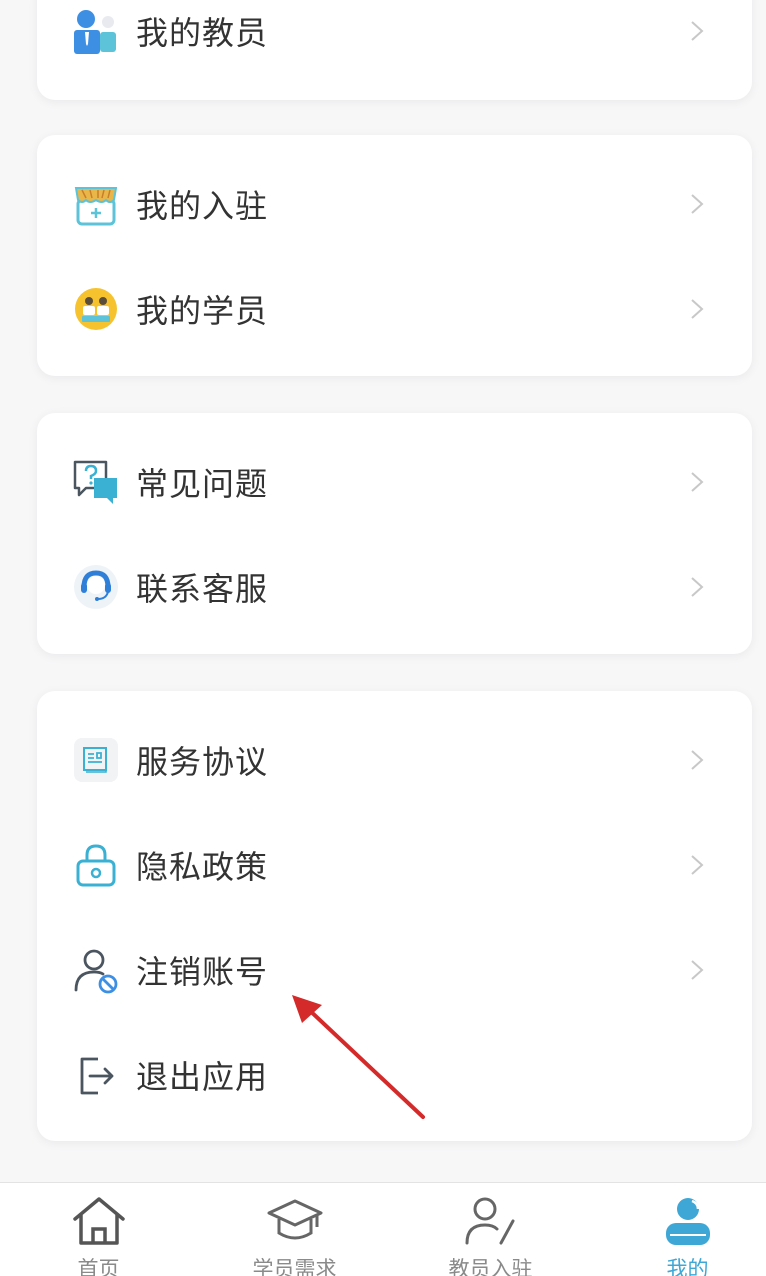 The width and height of the screenshot is (766, 1276). I want to click on tab-label: 教员入驻, so click(490, 1266).